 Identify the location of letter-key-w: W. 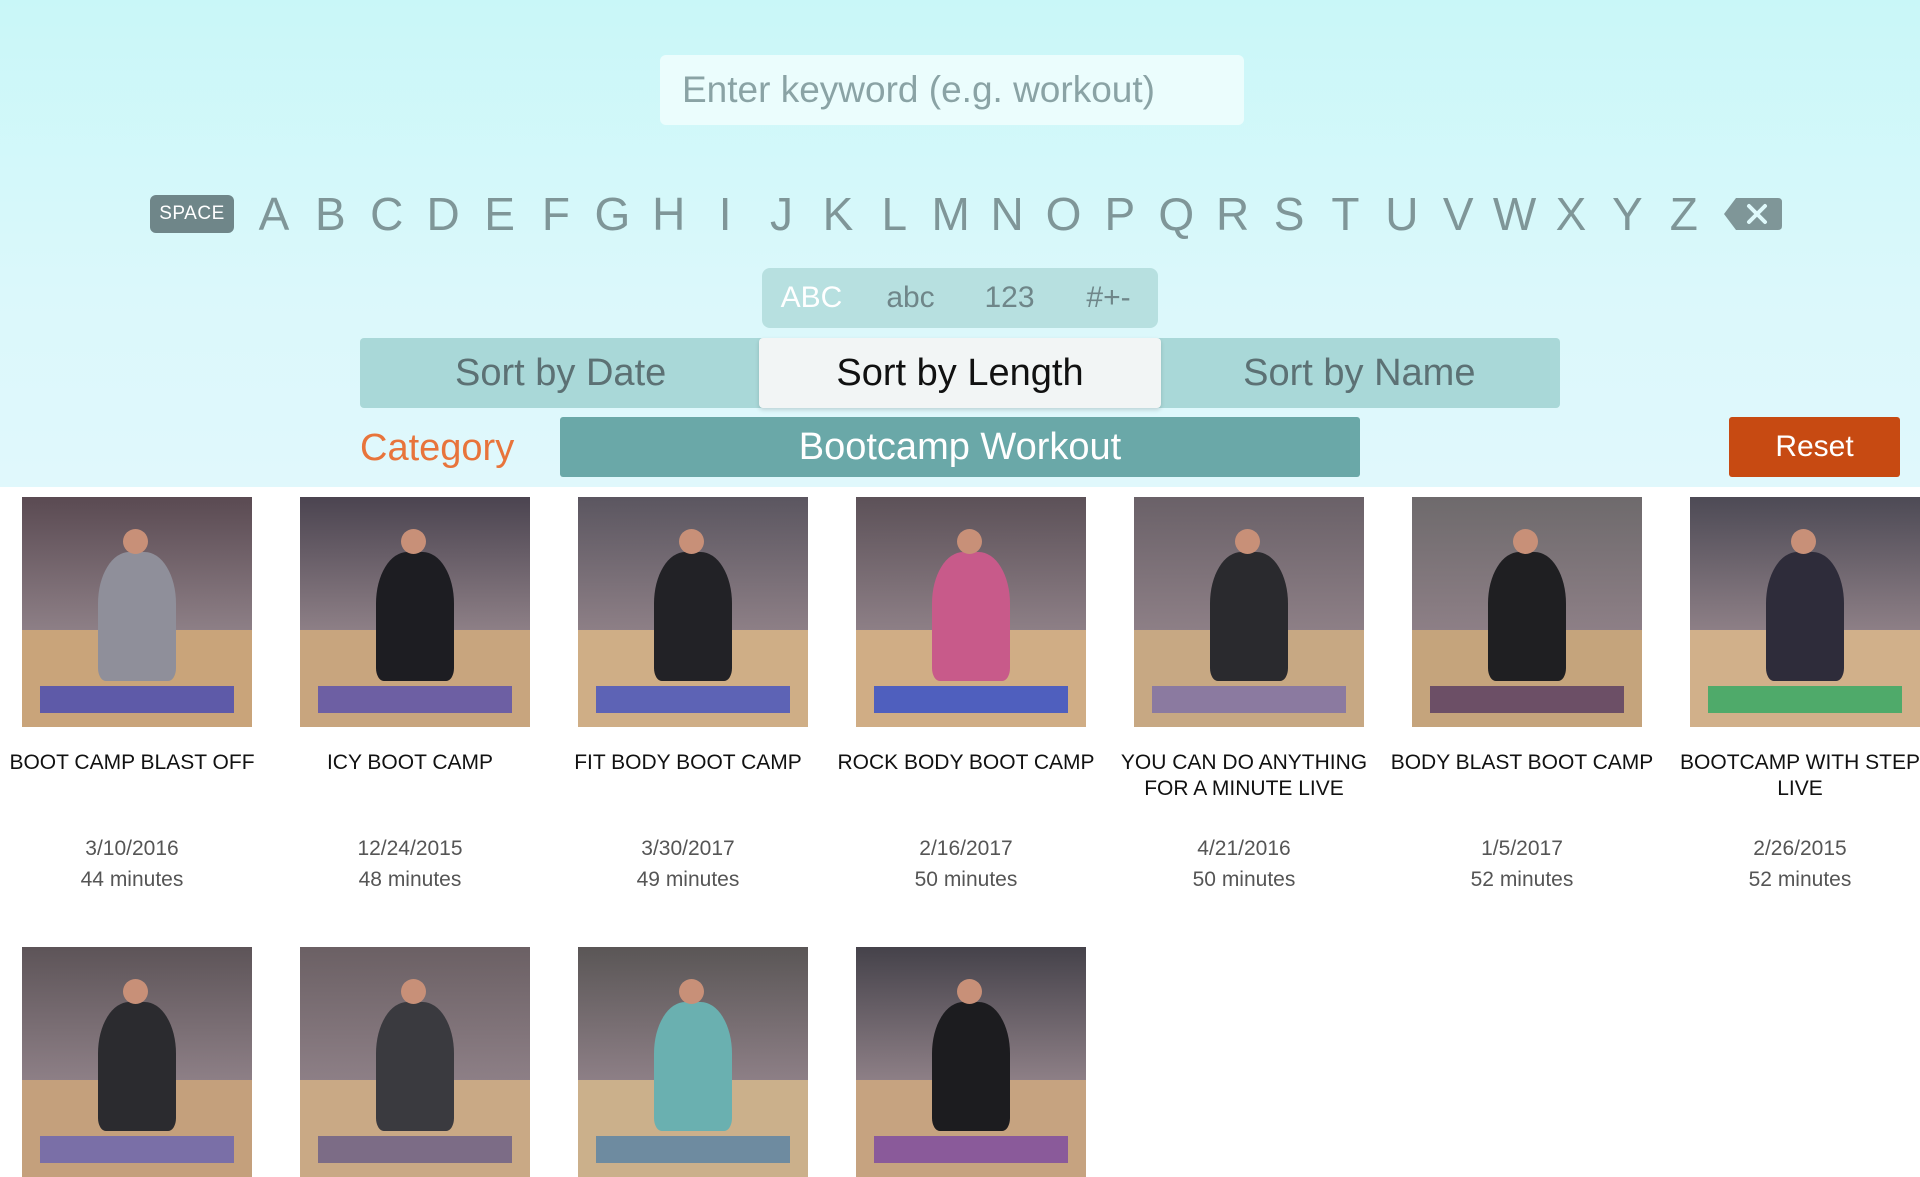
(1515, 214).